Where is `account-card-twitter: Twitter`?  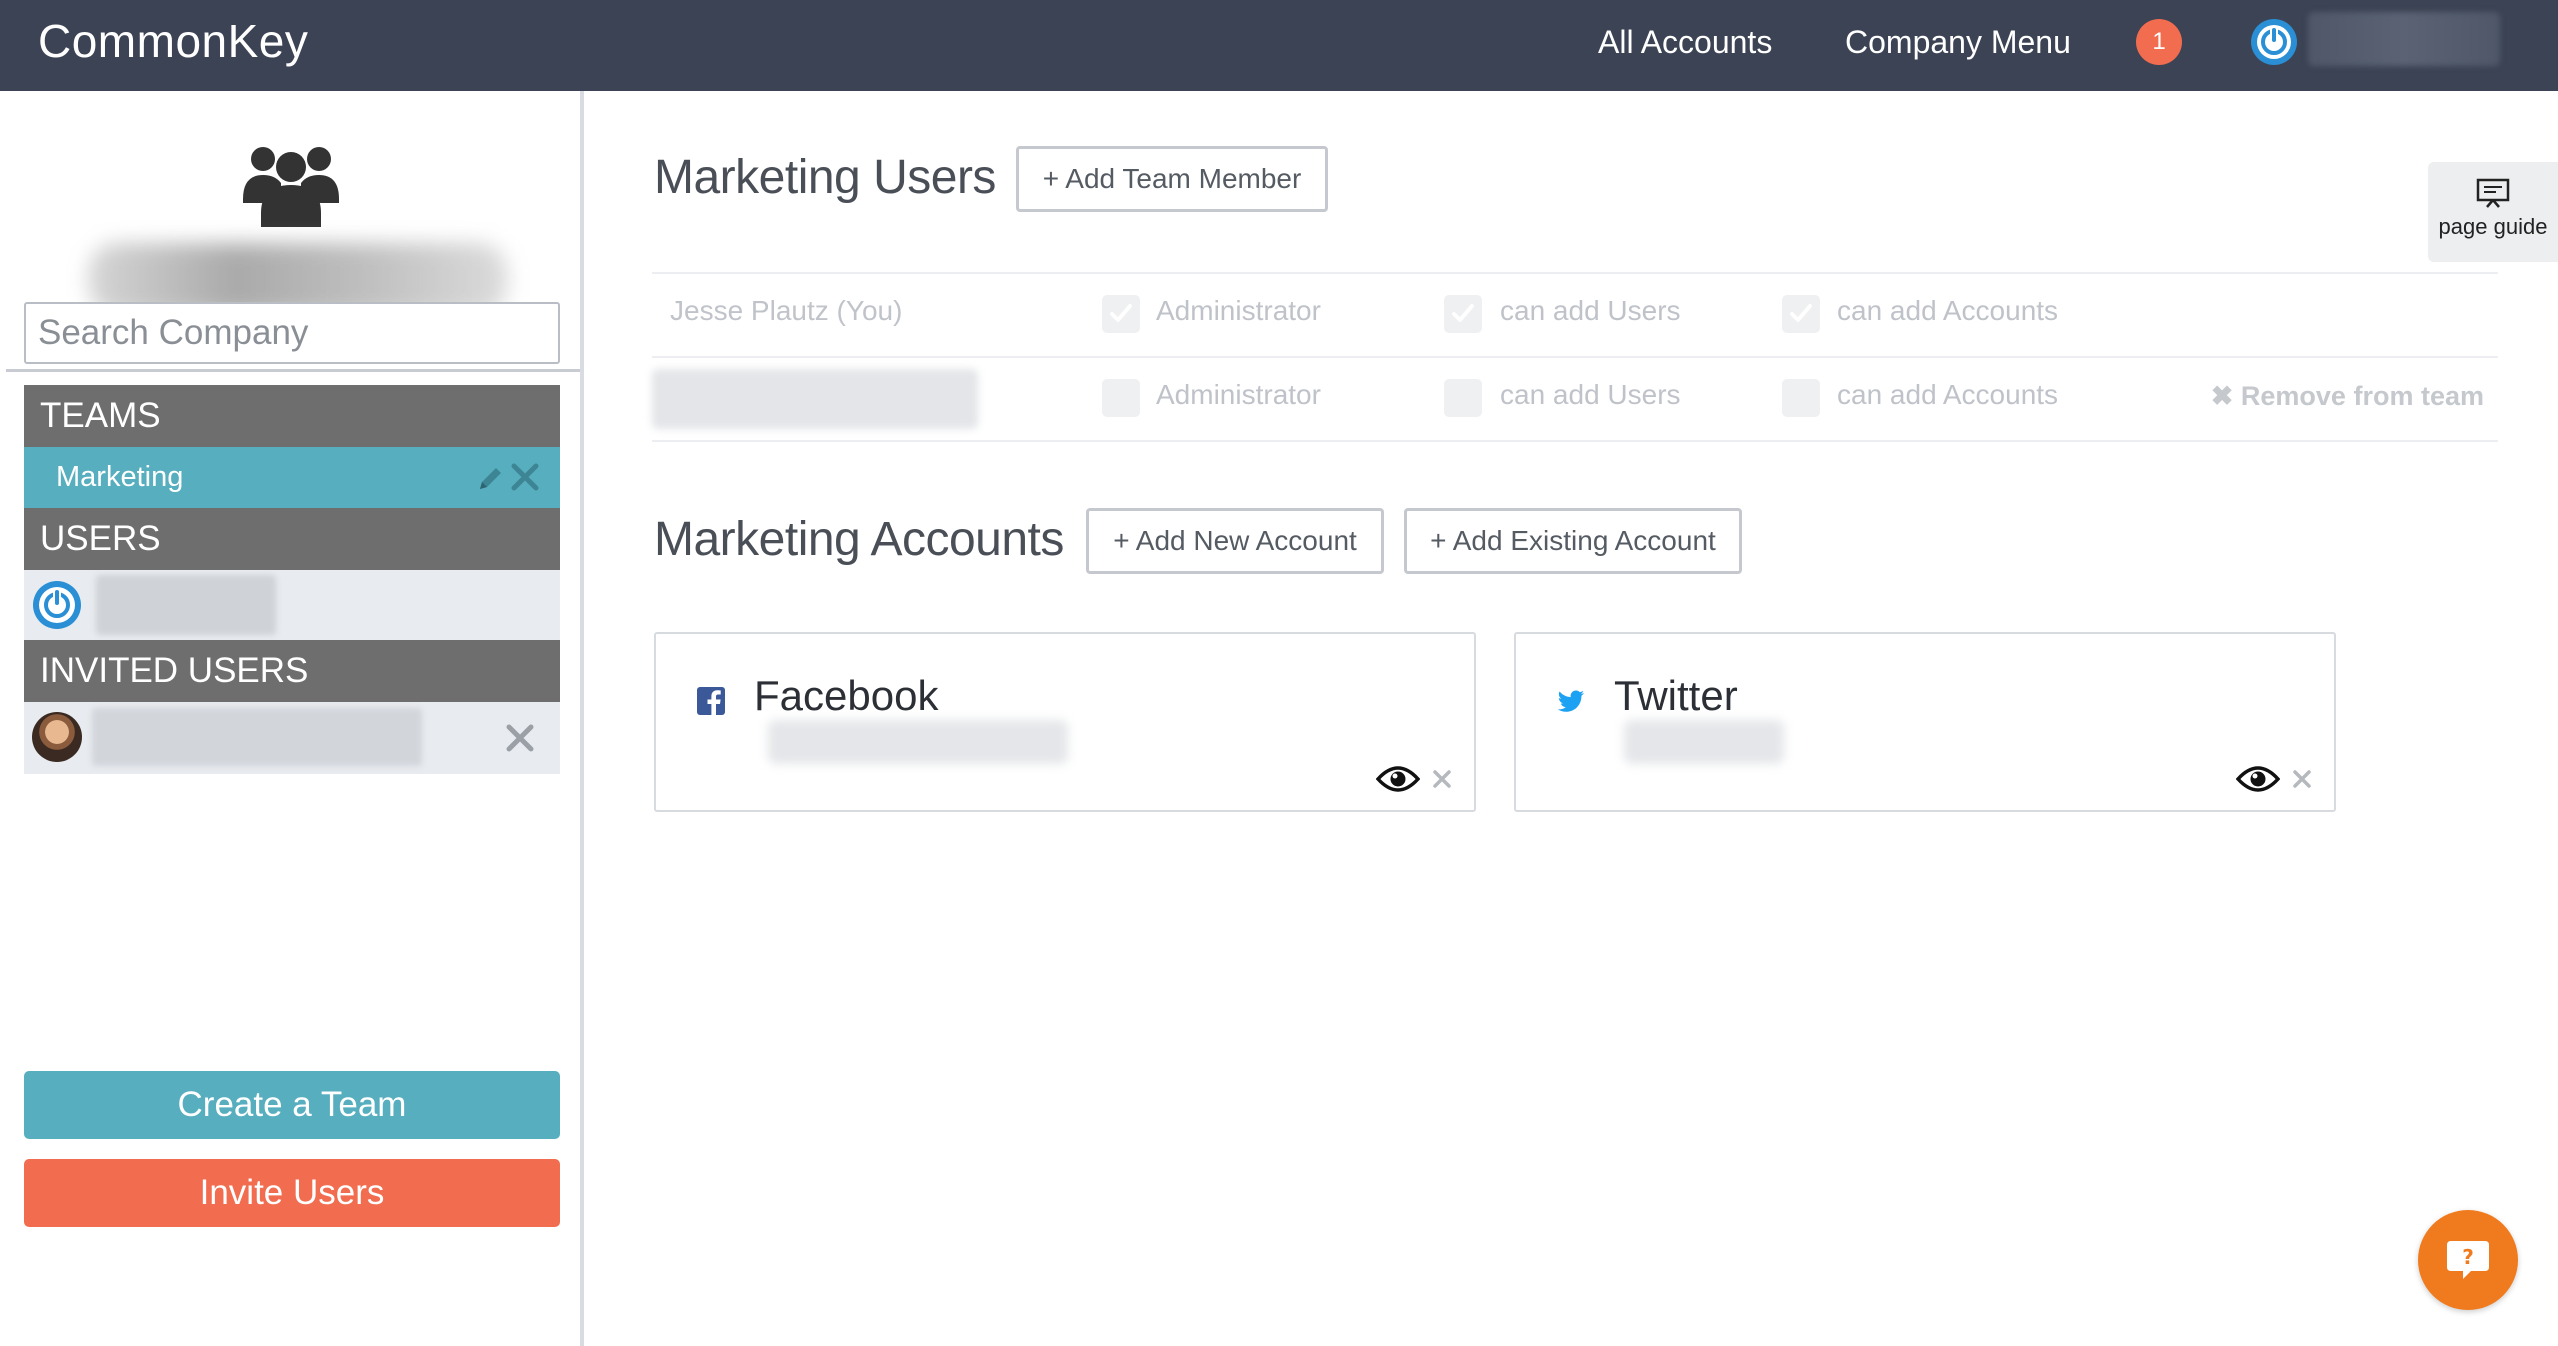 account-card-twitter: Twitter is located at coordinates (1925, 722).